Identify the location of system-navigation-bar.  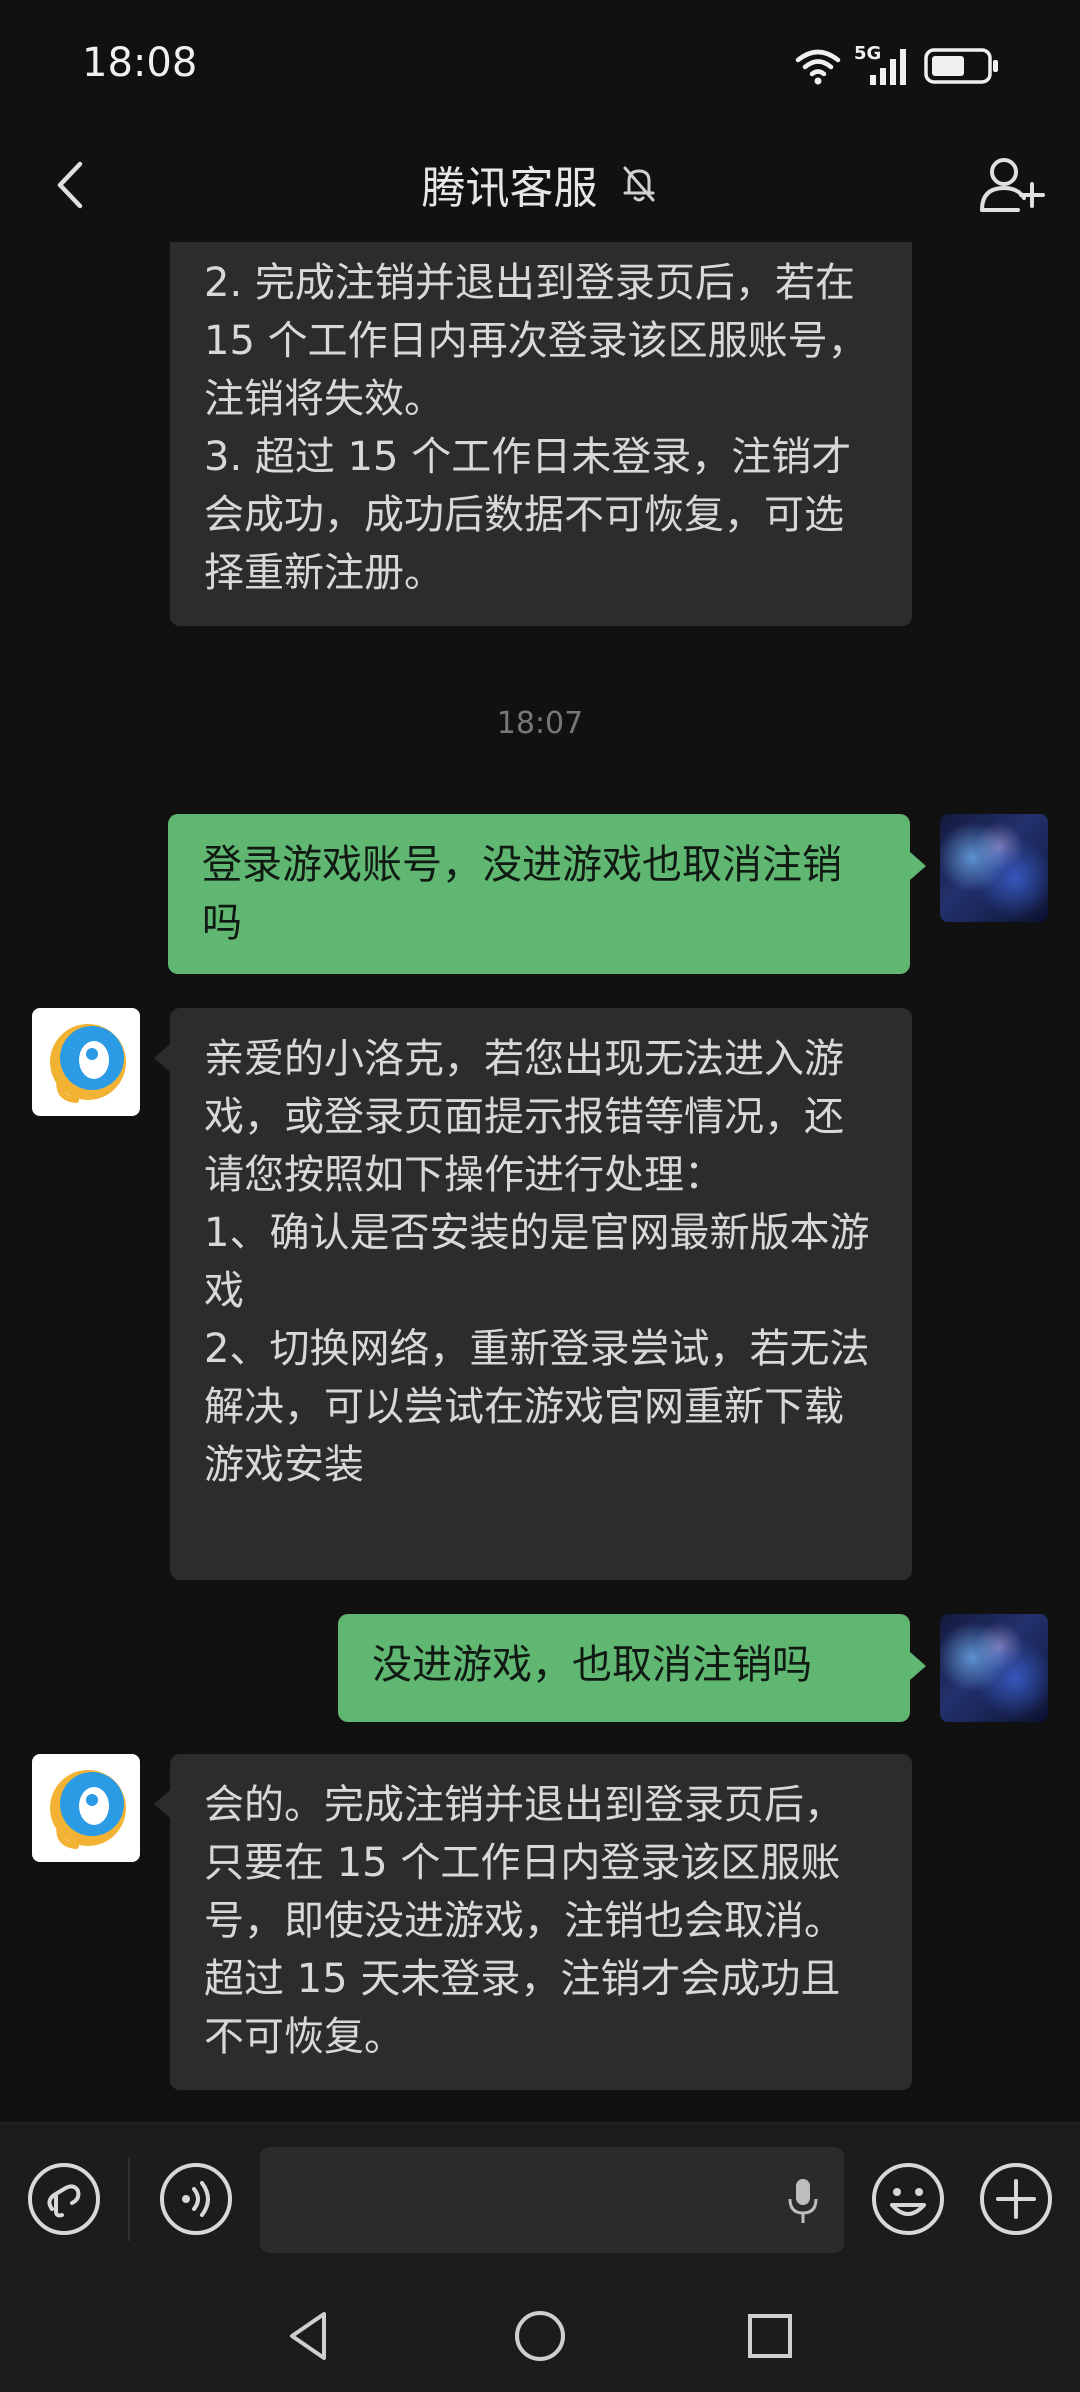
(540, 2332).